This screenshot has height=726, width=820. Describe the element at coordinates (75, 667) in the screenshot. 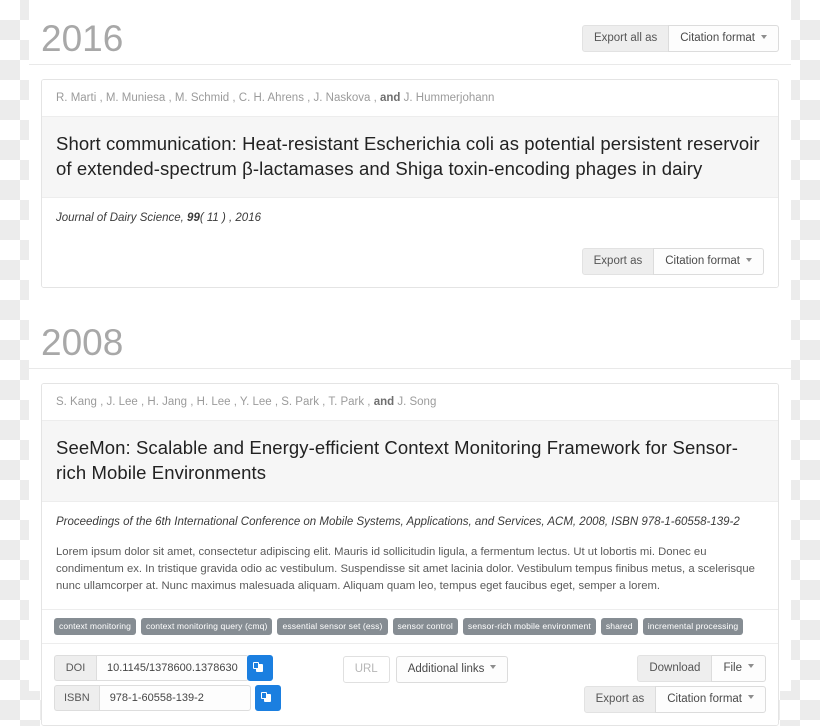

I see `doi-label: DOI` at that location.